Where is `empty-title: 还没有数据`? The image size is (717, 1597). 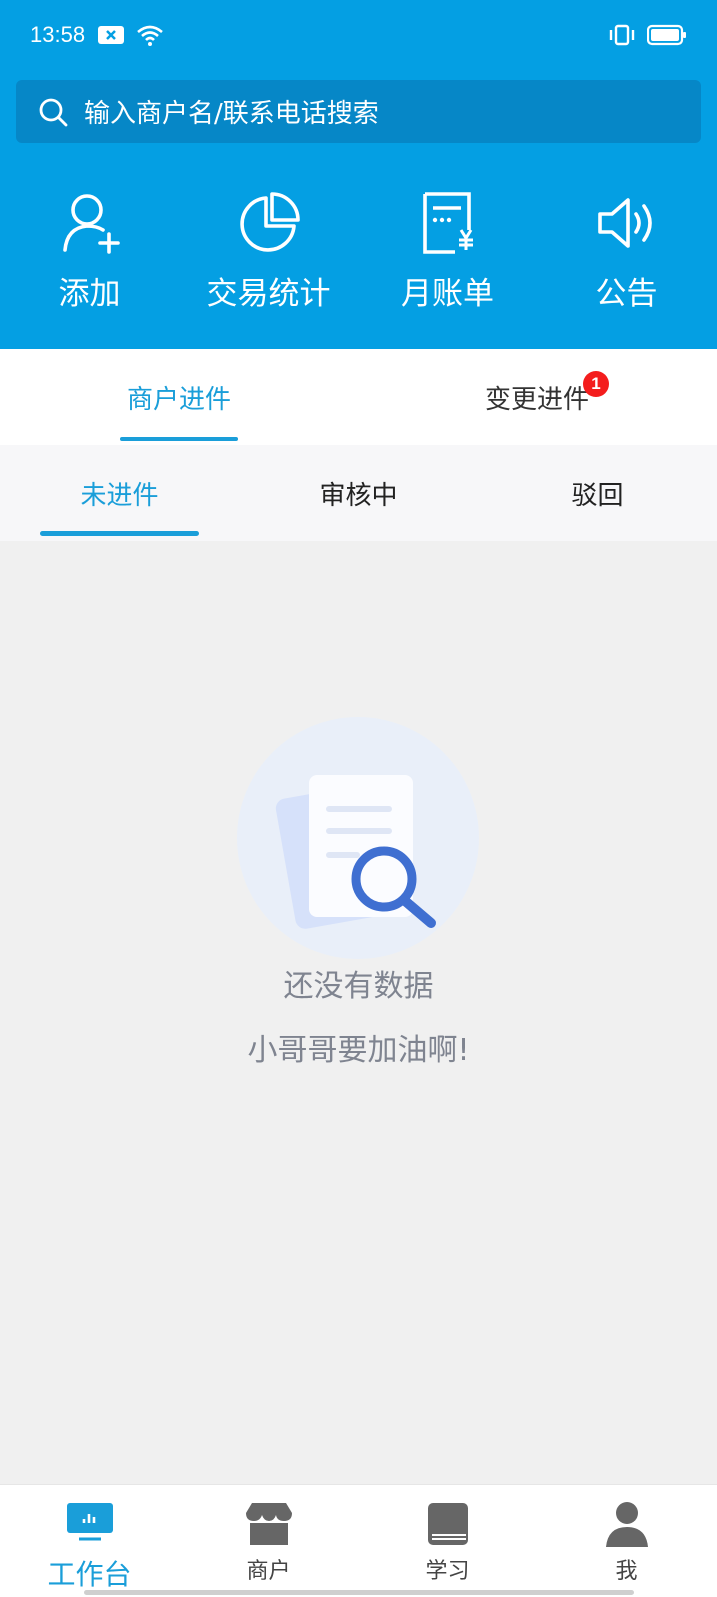 empty-title: 还没有数据 is located at coordinates (358, 986).